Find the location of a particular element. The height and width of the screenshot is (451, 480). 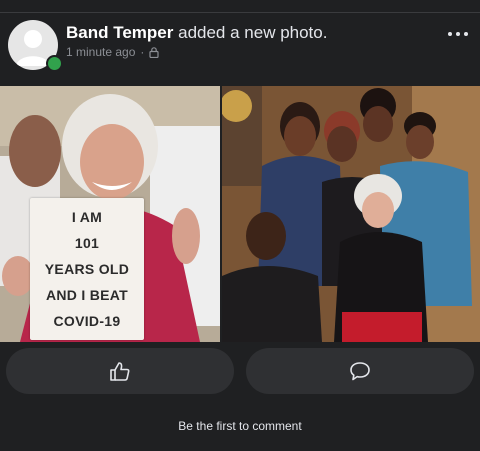

sign-line: COVID-19 is located at coordinates (87, 321).